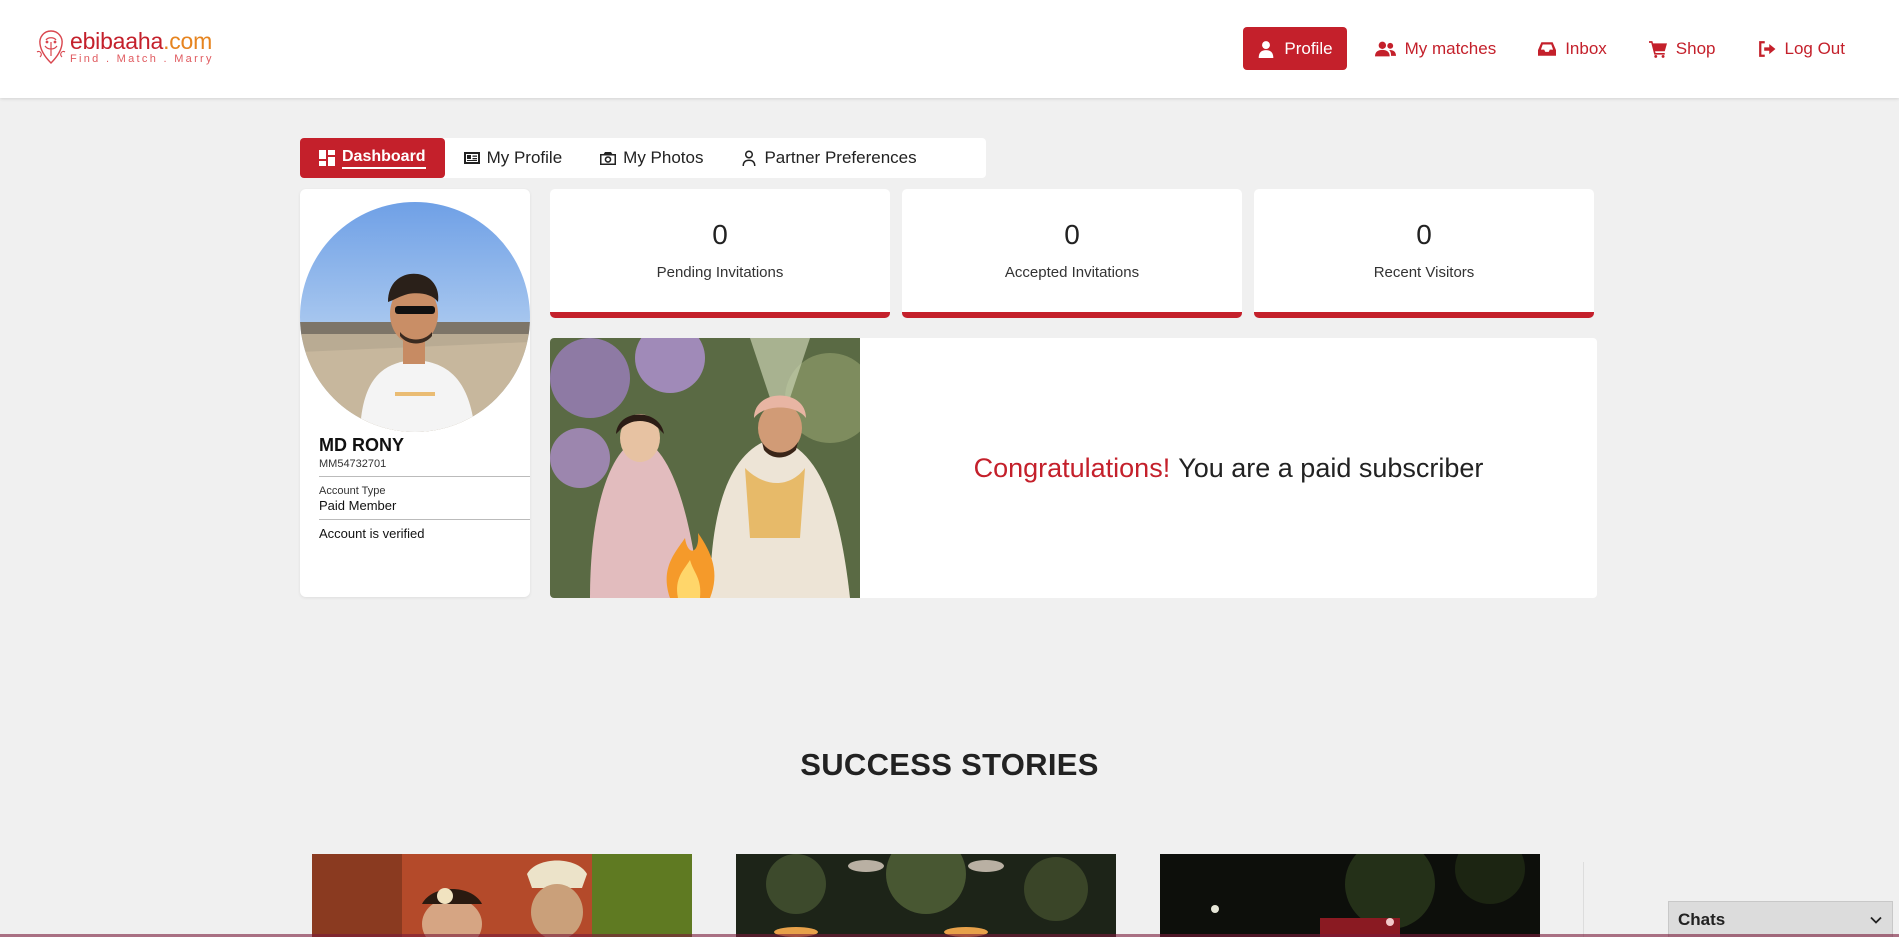 This screenshot has width=1899, height=937. What do you see at coordinates (524, 157) in the screenshot?
I see `tab-my-profile-label: My Profile` at bounding box center [524, 157].